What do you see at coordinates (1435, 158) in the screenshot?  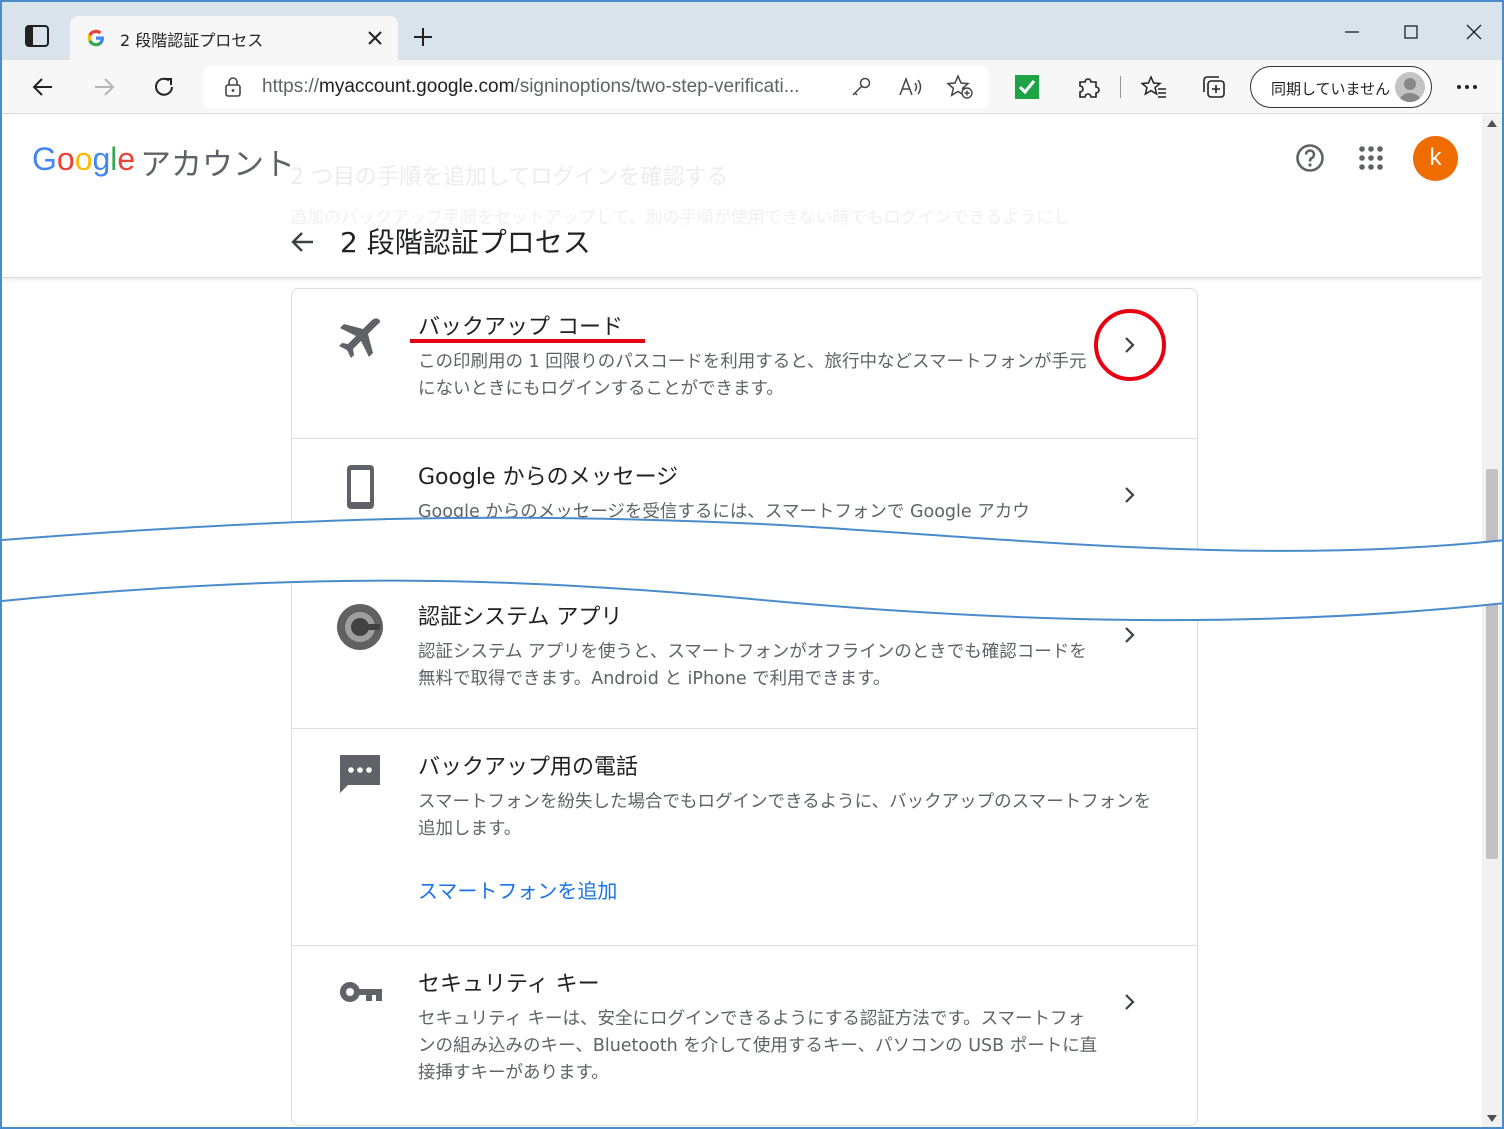 I see `account-avatar: k` at bounding box center [1435, 158].